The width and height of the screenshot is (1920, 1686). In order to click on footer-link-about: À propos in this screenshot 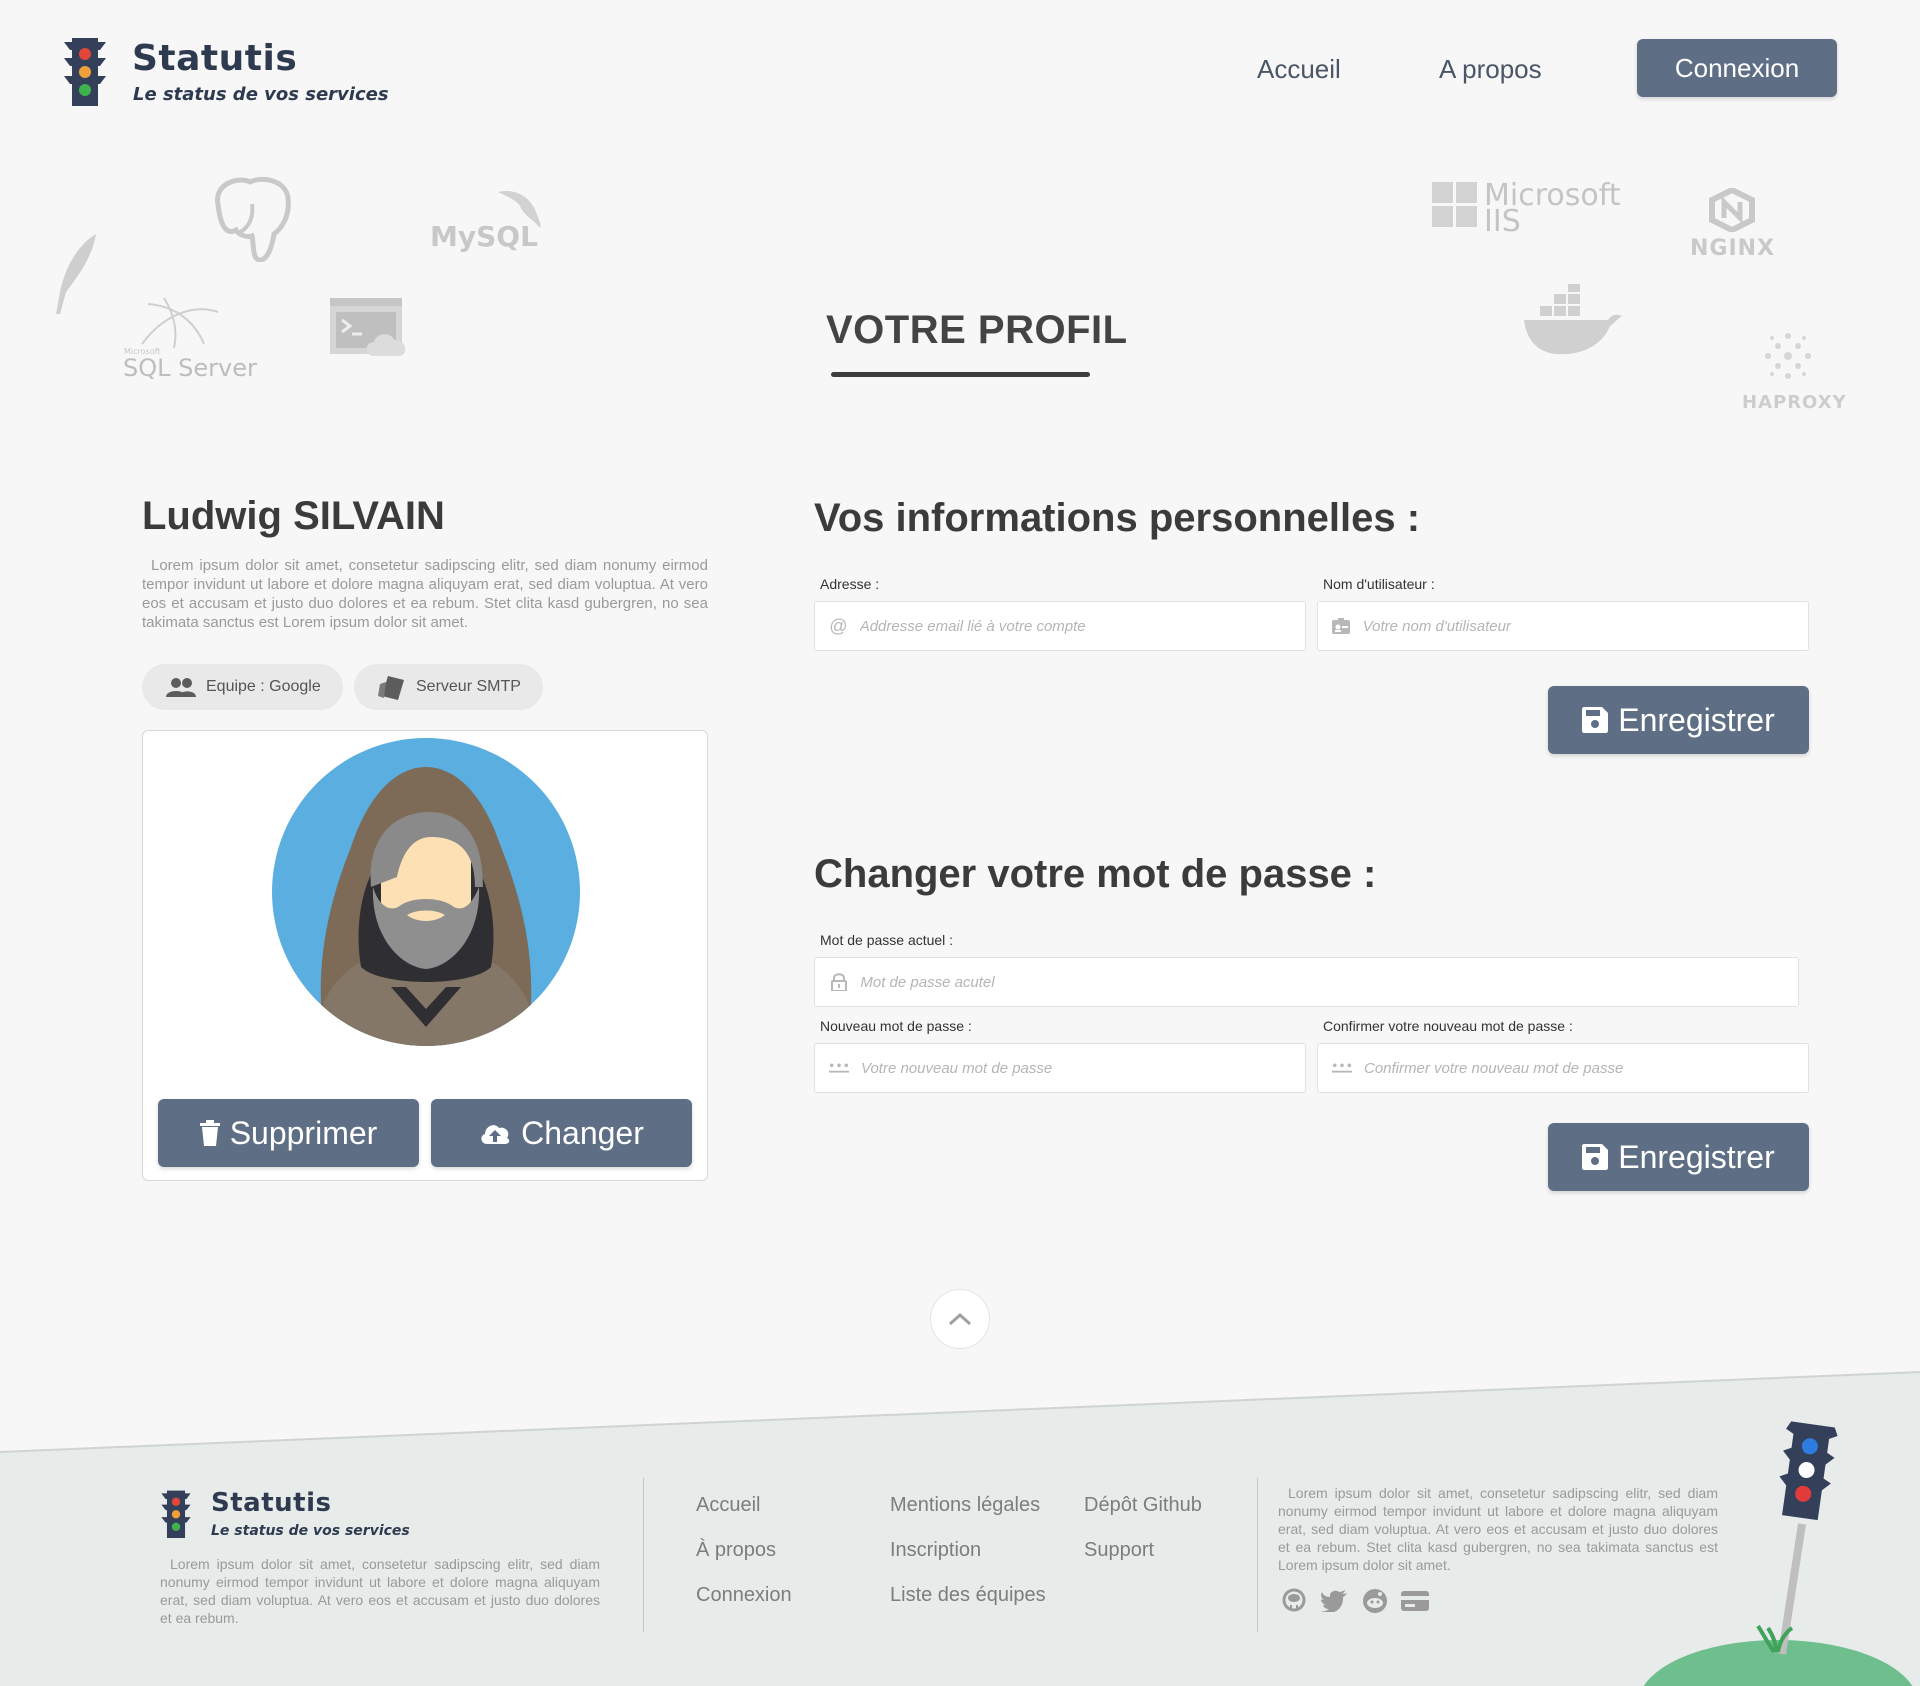, I will do `click(736, 1550)`.